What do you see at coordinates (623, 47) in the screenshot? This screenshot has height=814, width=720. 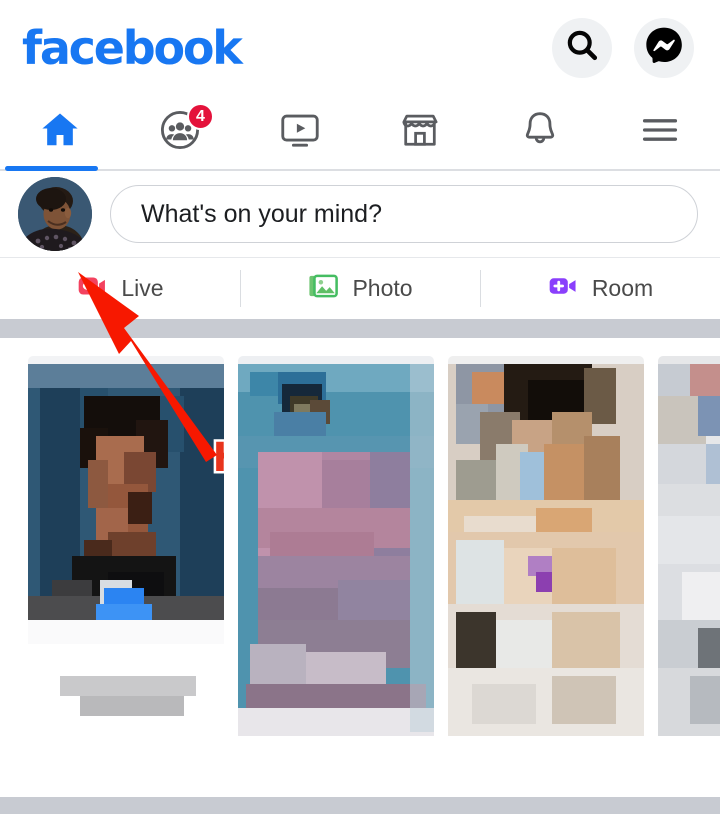 I see `top-bar-actions` at bounding box center [623, 47].